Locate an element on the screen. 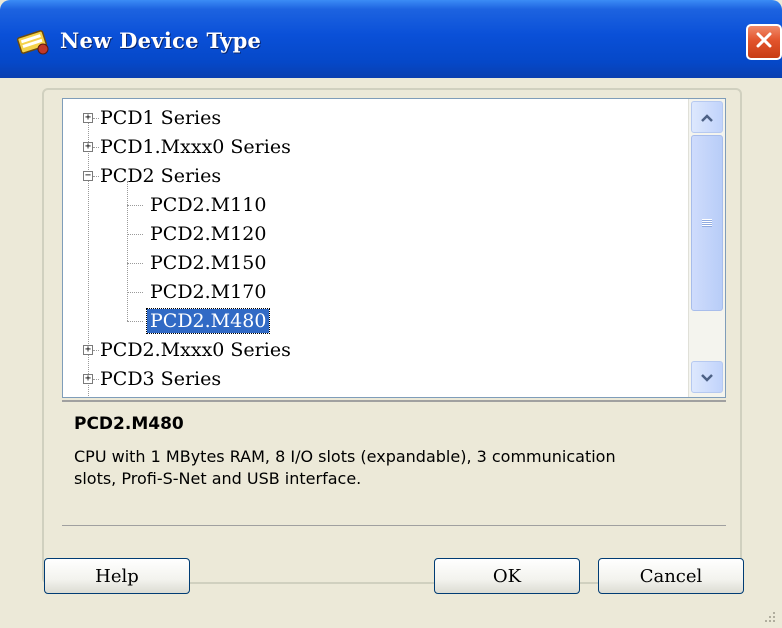 The height and width of the screenshot is (628, 782). scroll-thumb is located at coordinates (707, 223).